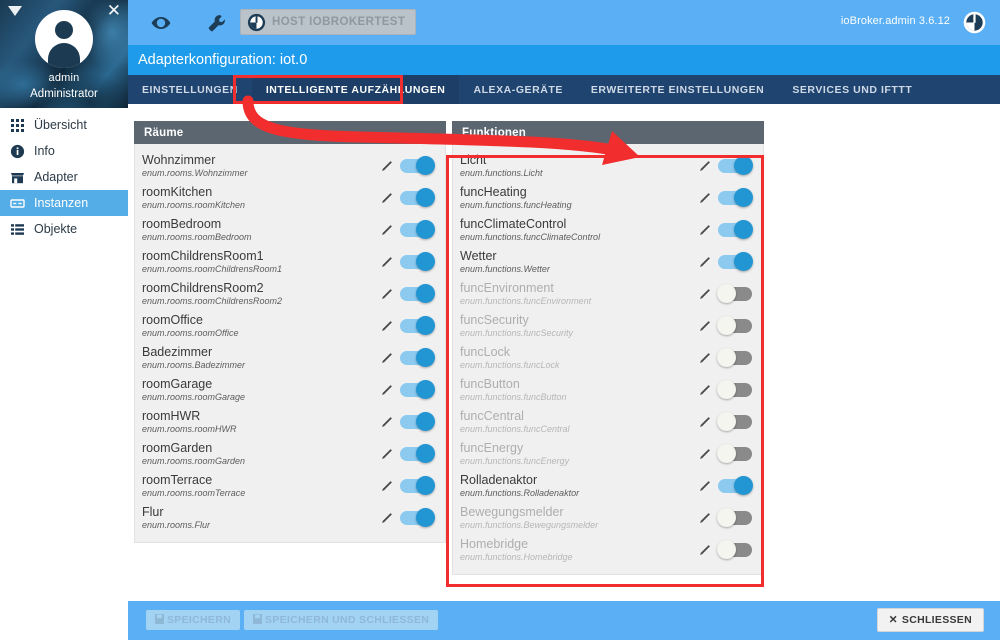 The image size is (1000, 640). I want to click on tab-einstellungen: EINSTELLUNGEN, so click(190, 89).